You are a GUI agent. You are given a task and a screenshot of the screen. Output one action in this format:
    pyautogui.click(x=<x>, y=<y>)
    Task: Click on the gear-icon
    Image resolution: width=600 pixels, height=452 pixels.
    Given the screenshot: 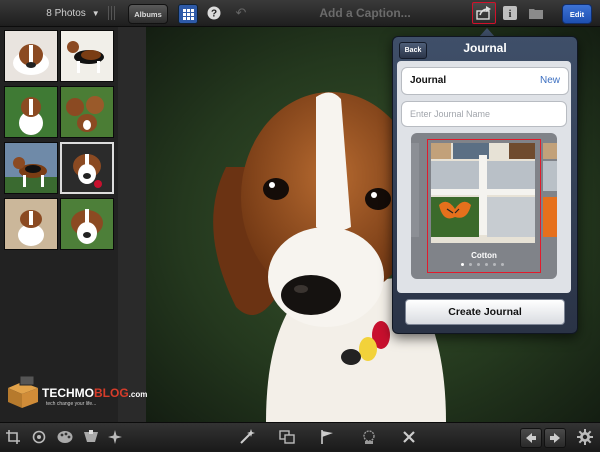 What is the action you would take?
    pyautogui.click(x=585, y=437)
    